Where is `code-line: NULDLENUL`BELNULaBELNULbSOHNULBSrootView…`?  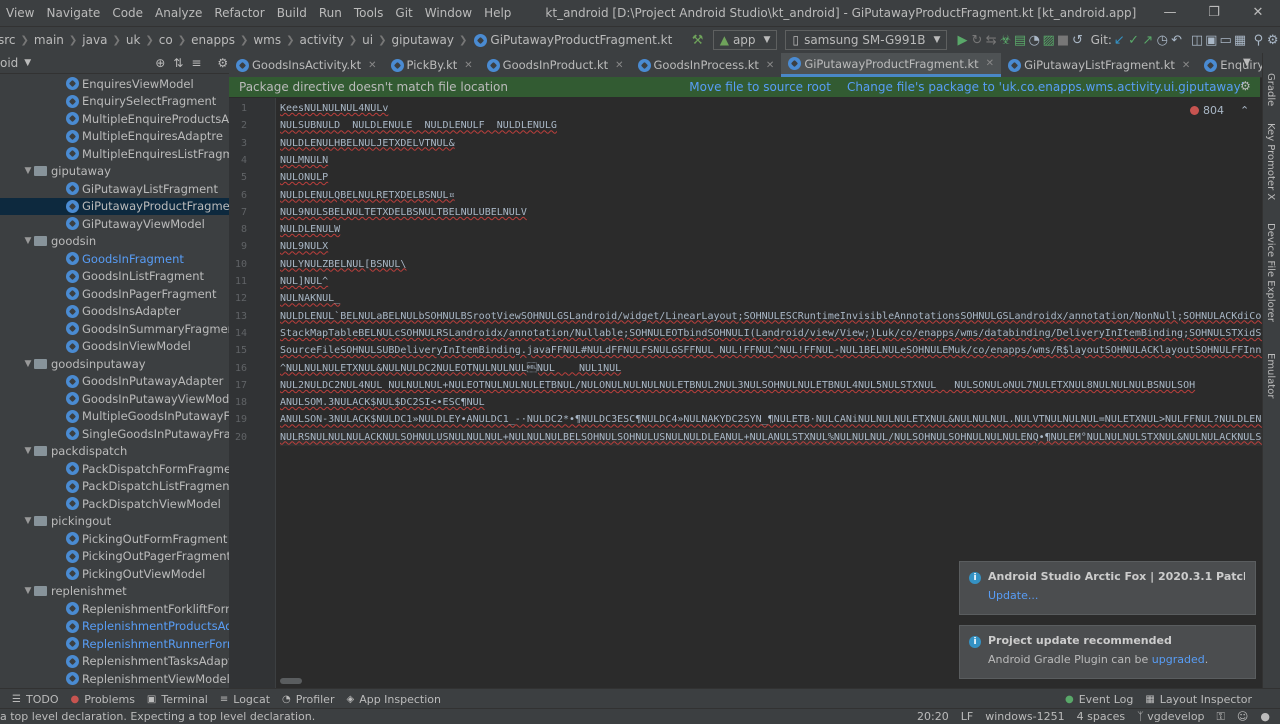
code-line: NULDLENUL`BELNULaBELNULbSOHNULBSrootView… is located at coordinates (771, 316).